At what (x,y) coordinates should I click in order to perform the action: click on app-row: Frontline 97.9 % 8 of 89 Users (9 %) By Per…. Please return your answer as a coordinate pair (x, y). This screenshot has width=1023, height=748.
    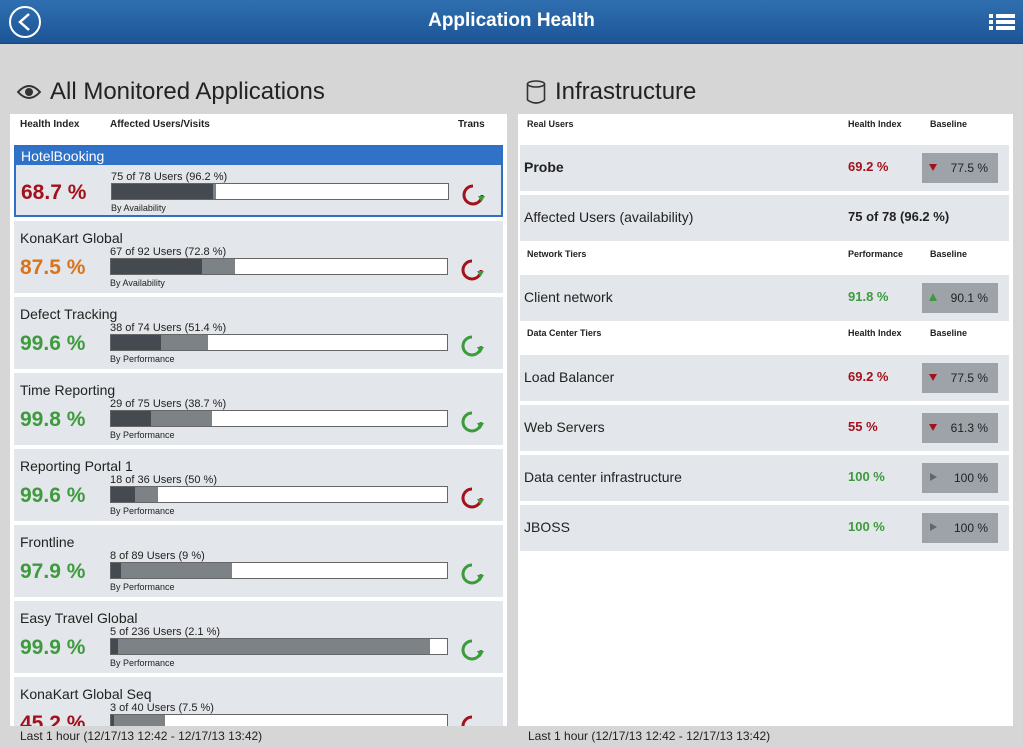
    Looking at the image, I should click on (258, 561).